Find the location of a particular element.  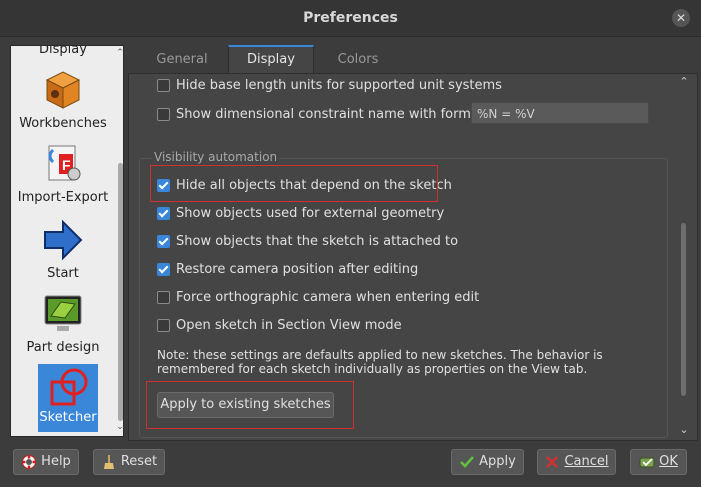

workbenches-icon is located at coordinates (63, 90).